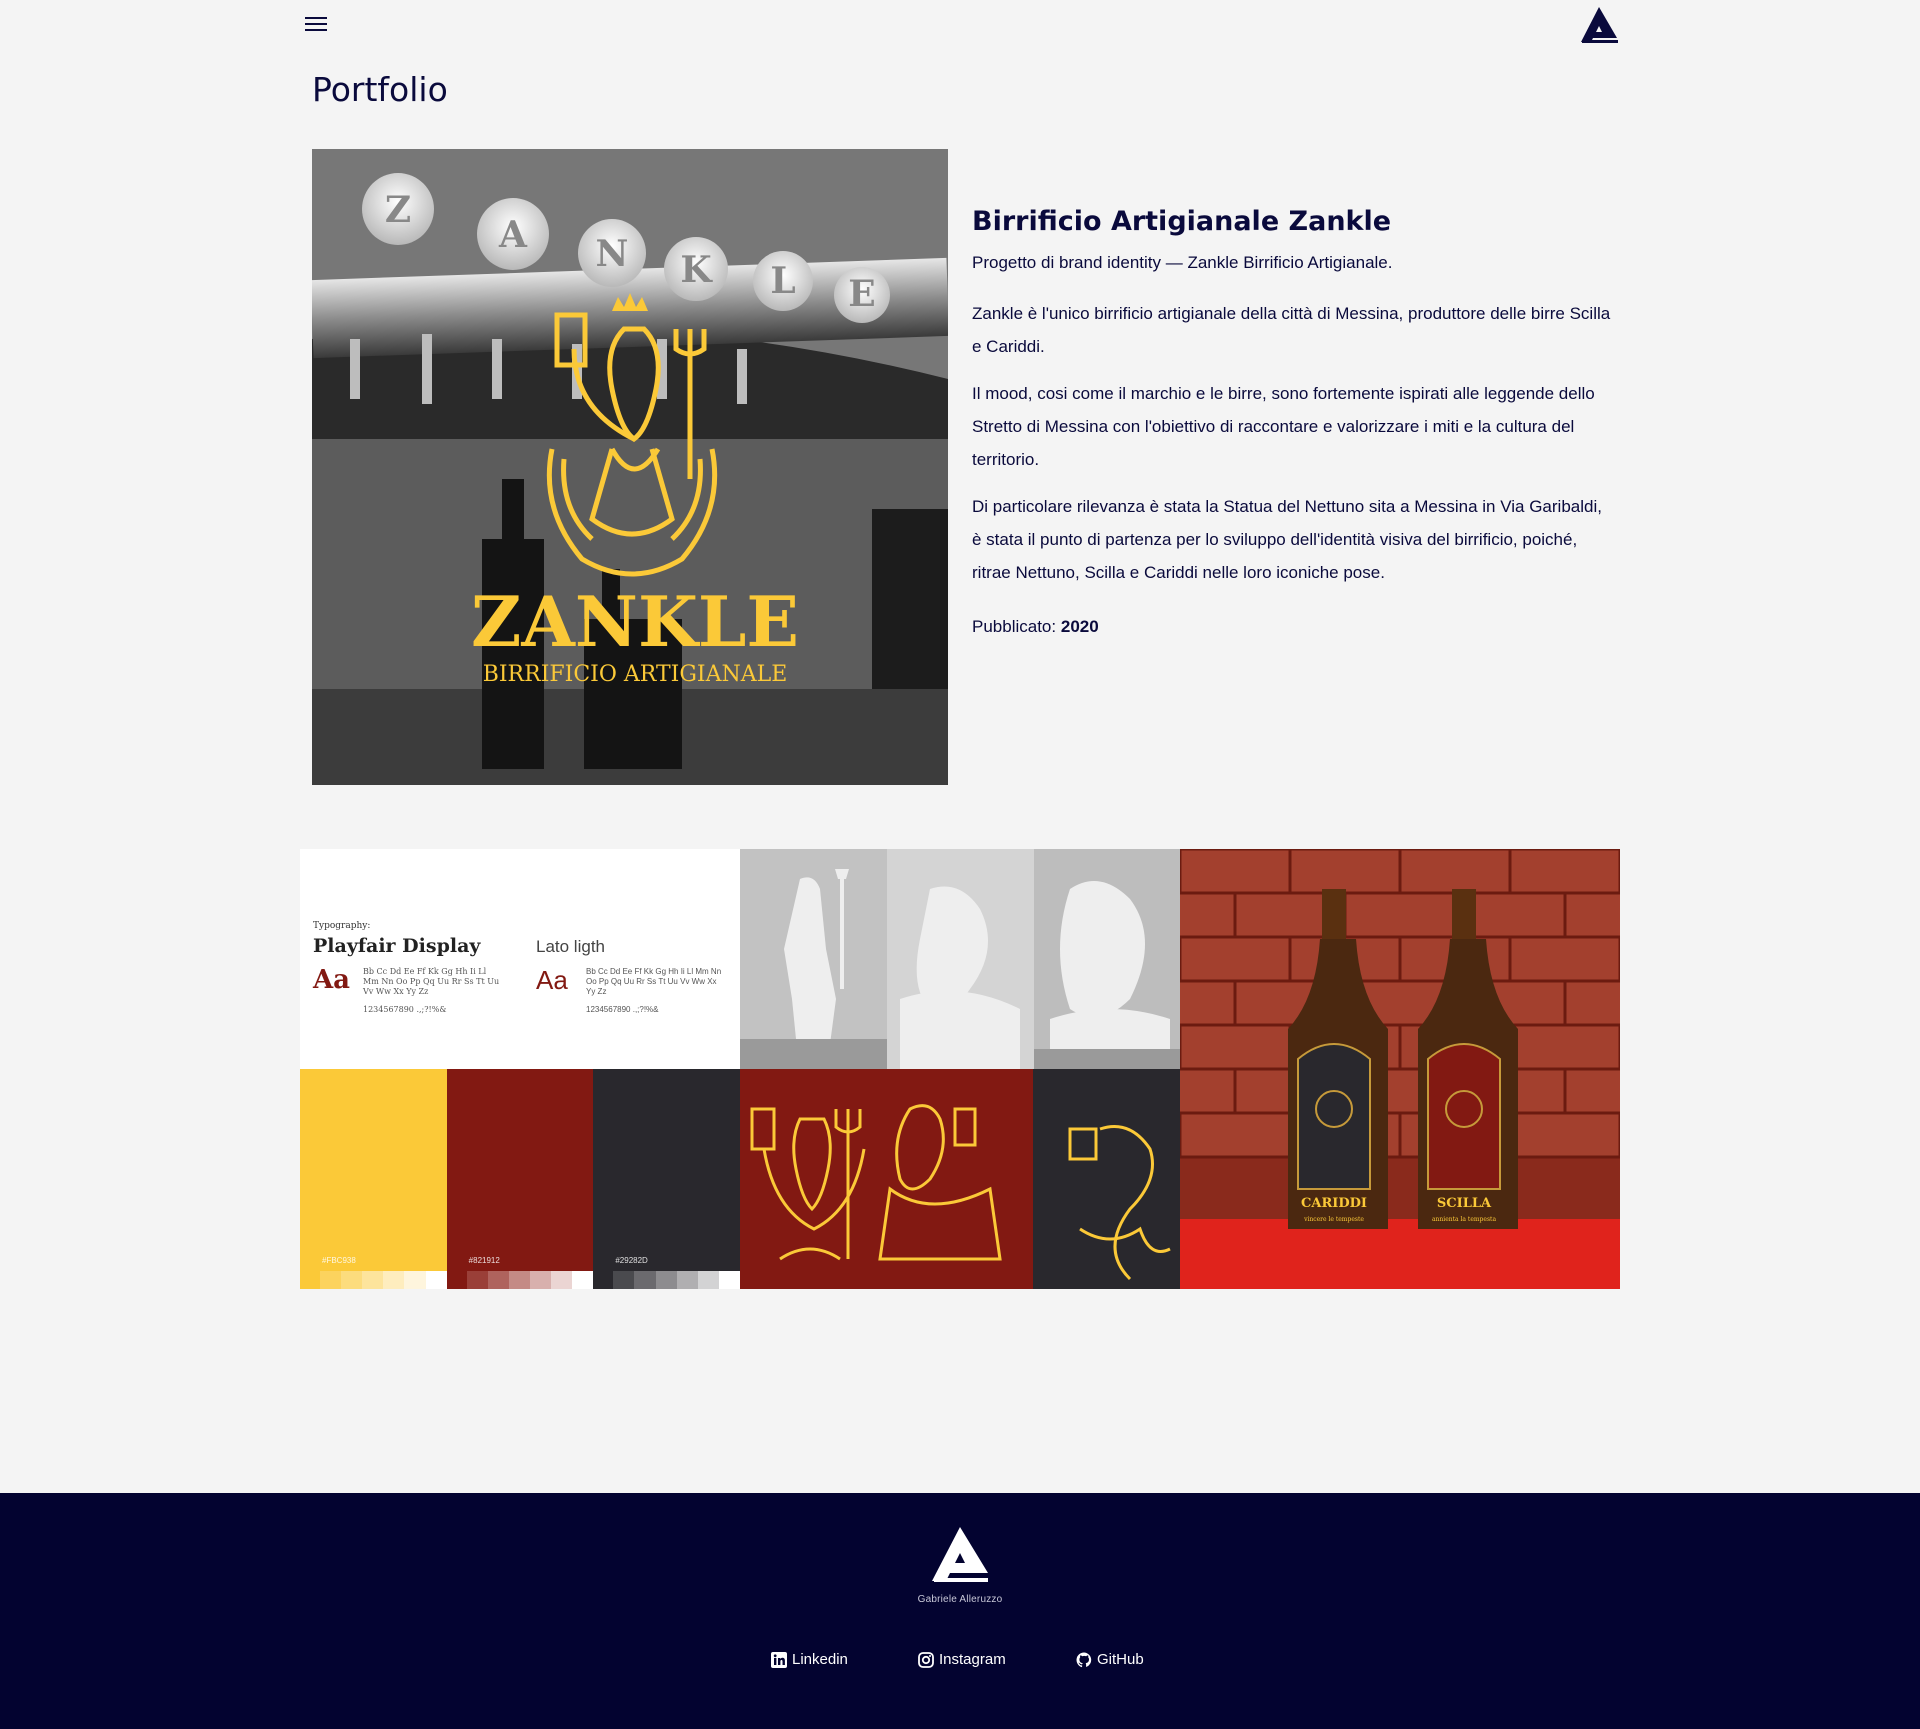  What do you see at coordinates (972, 1659) in the screenshot?
I see `instagram-label: Instagram` at bounding box center [972, 1659].